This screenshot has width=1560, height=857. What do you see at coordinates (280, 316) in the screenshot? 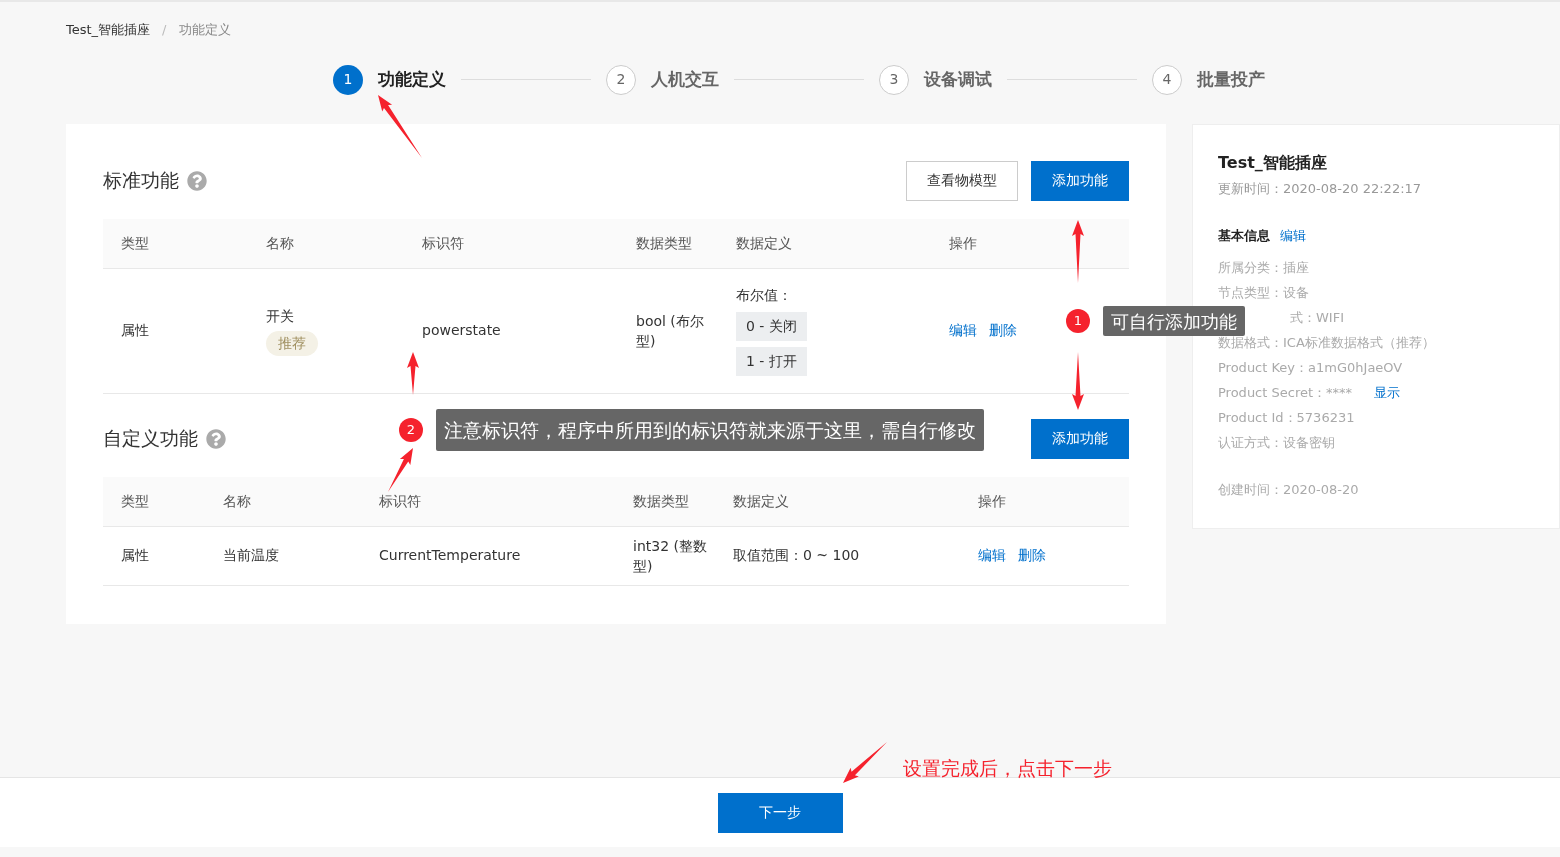
I see `table-cell-text: 开关` at bounding box center [280, 316].